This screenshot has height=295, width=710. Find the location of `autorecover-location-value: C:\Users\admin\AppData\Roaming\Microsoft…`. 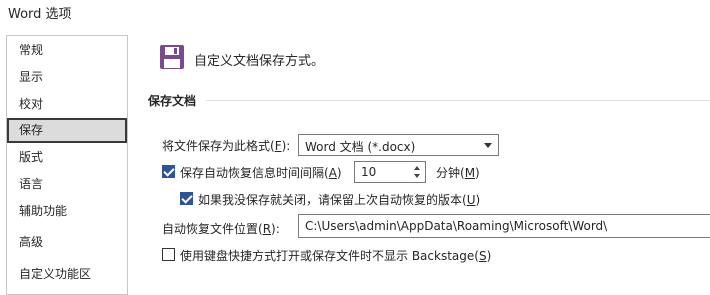

autorecover-location-value: C:\Users\admin\AppData\Roaming\Microsoft… is located at coordinates (456, 226).